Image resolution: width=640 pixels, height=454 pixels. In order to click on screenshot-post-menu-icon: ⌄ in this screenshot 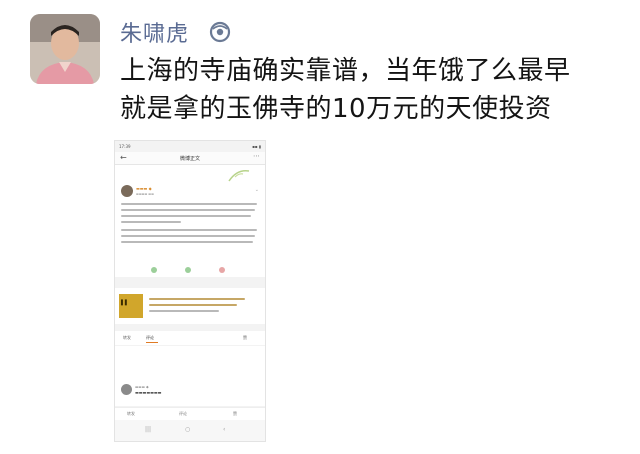, I will do `click(256, 190)`.